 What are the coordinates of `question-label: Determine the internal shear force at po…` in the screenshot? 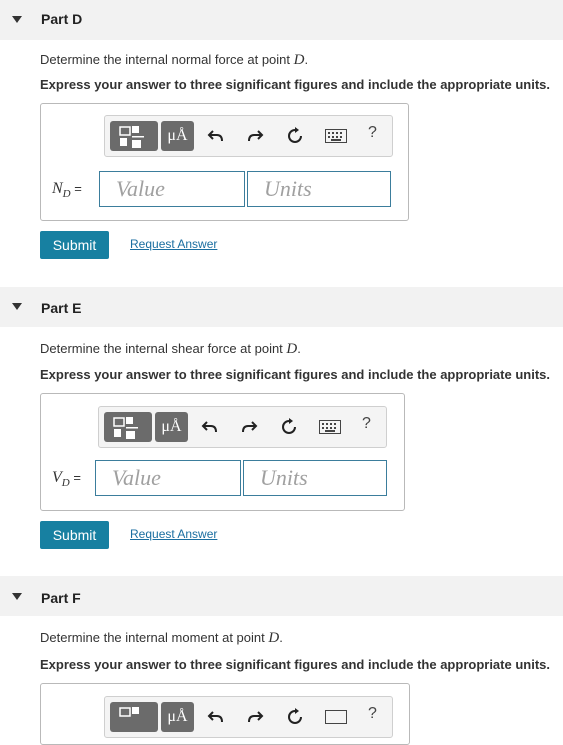 It's located at (163, 348).